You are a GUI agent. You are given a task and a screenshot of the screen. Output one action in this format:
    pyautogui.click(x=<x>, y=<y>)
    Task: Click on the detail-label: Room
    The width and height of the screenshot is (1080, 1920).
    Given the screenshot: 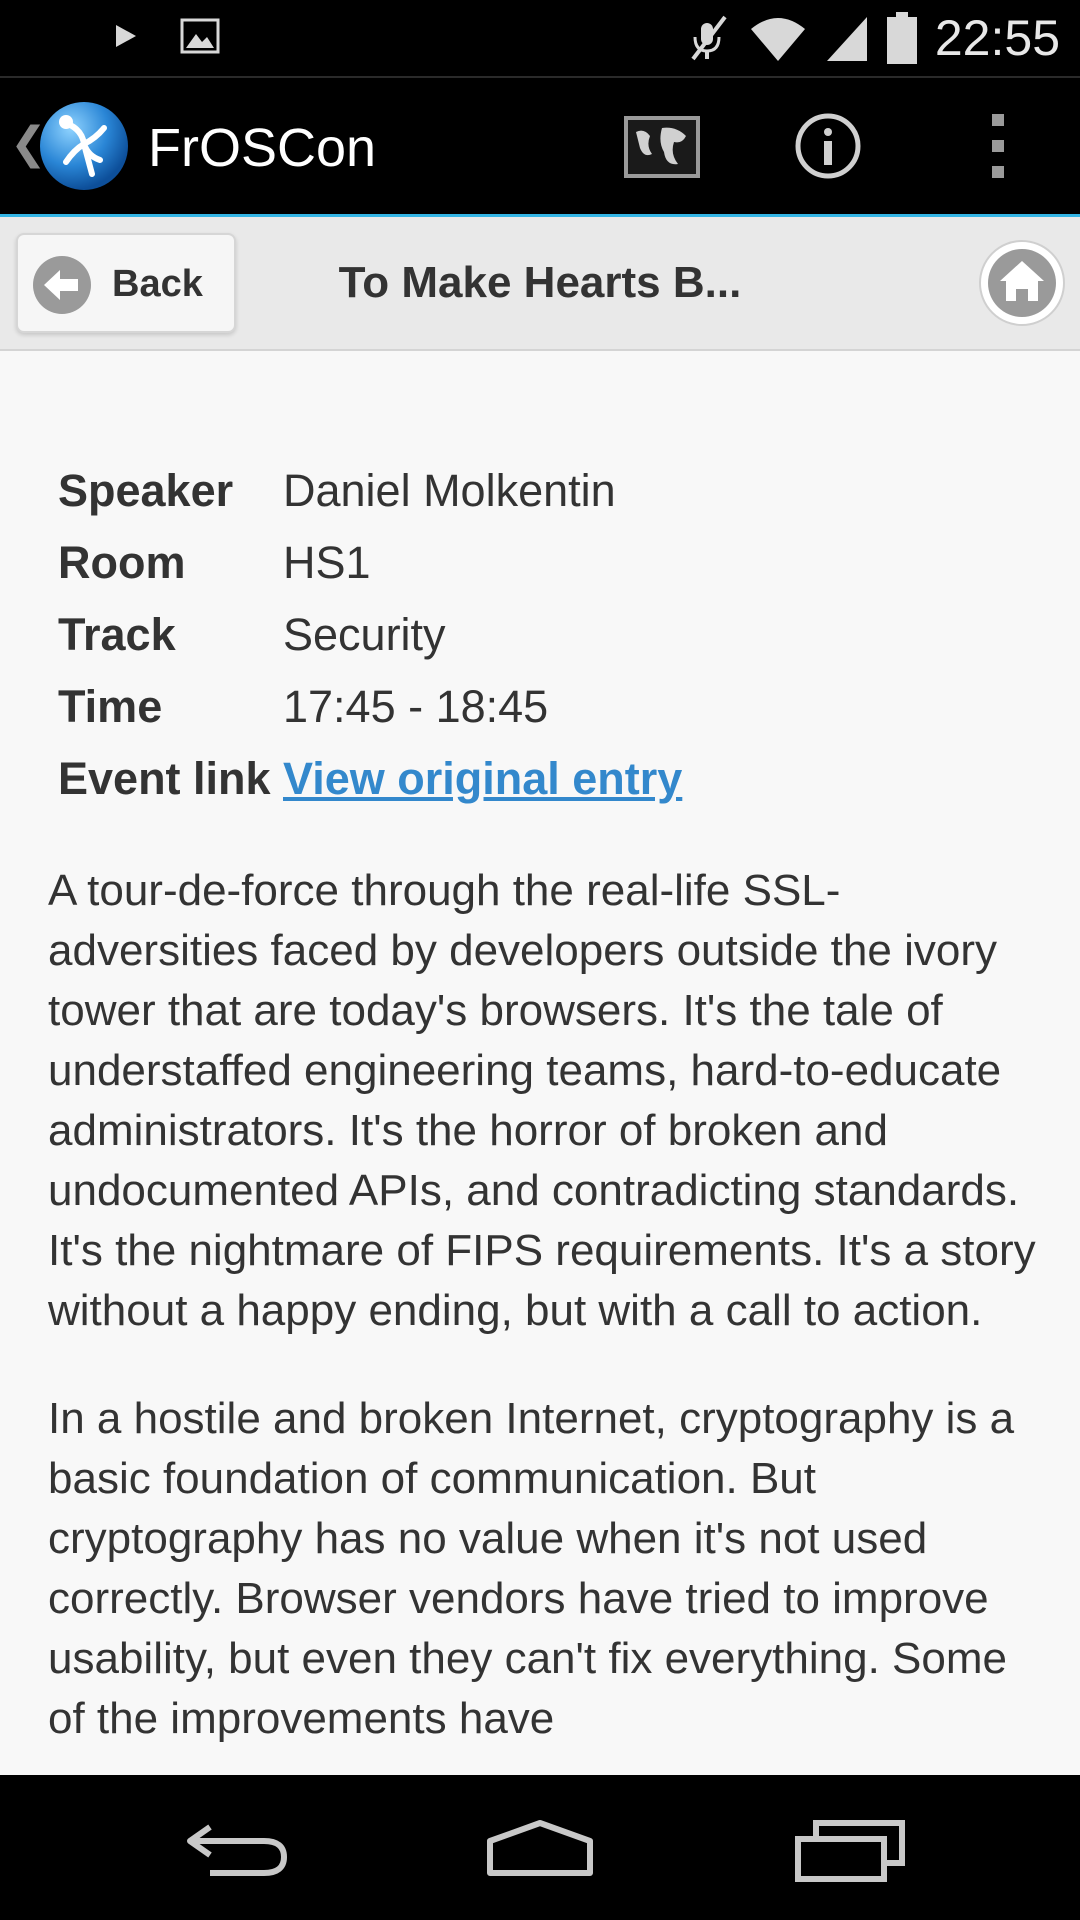 What is the action you would take?
    pyautogui.click(x=122, y=562)
    